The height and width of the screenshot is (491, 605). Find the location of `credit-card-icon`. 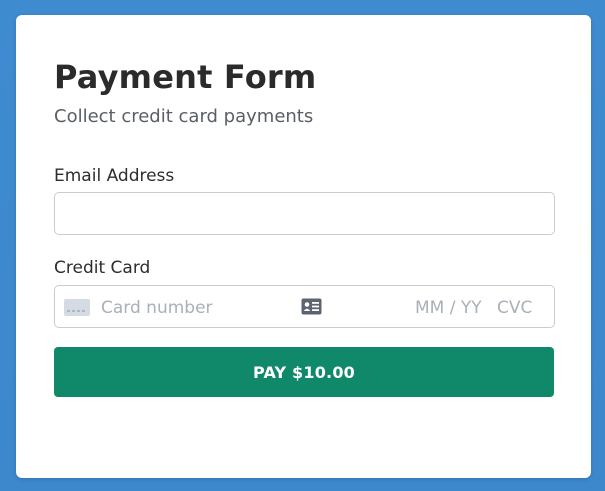

credit-card-icon is located at coordinates (77, 307).